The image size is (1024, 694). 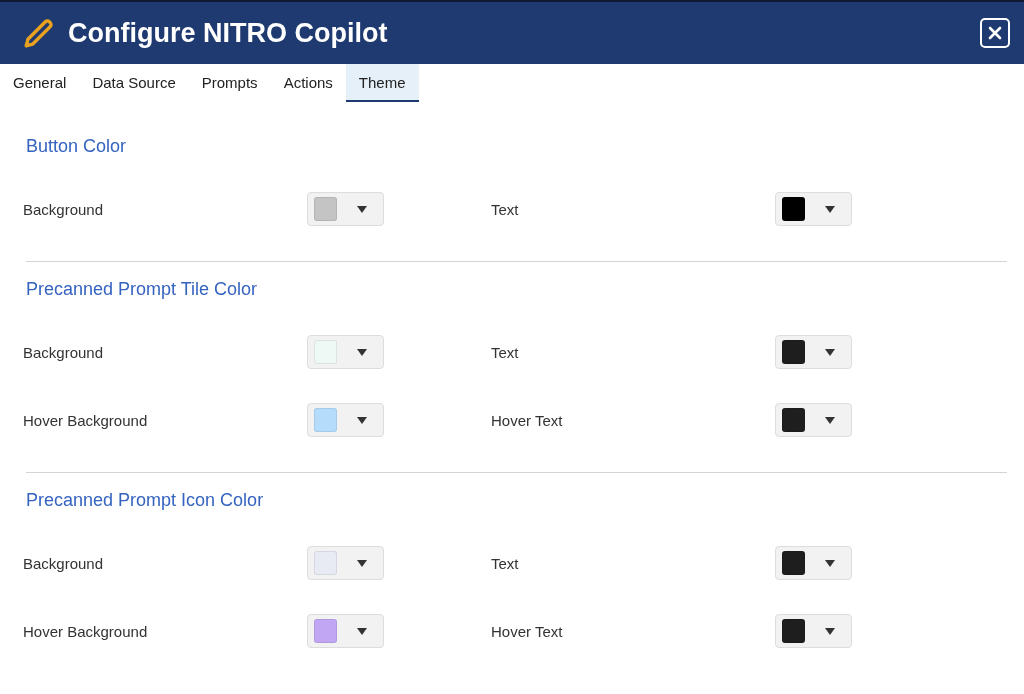 I want to click on window-title: Configure NITRO Copilot, so click(x=228, y=33).